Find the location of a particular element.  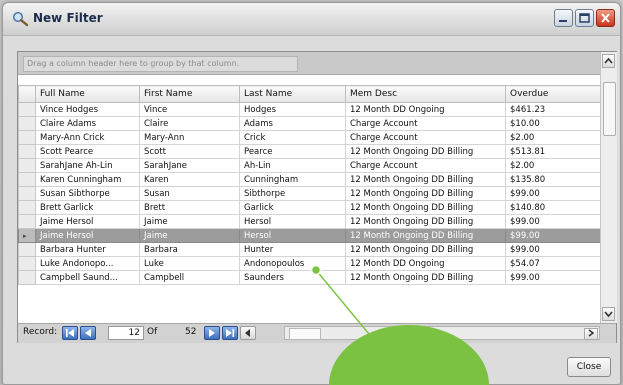

cell-first-name: SarahJane is located at coordinates (189, 165).